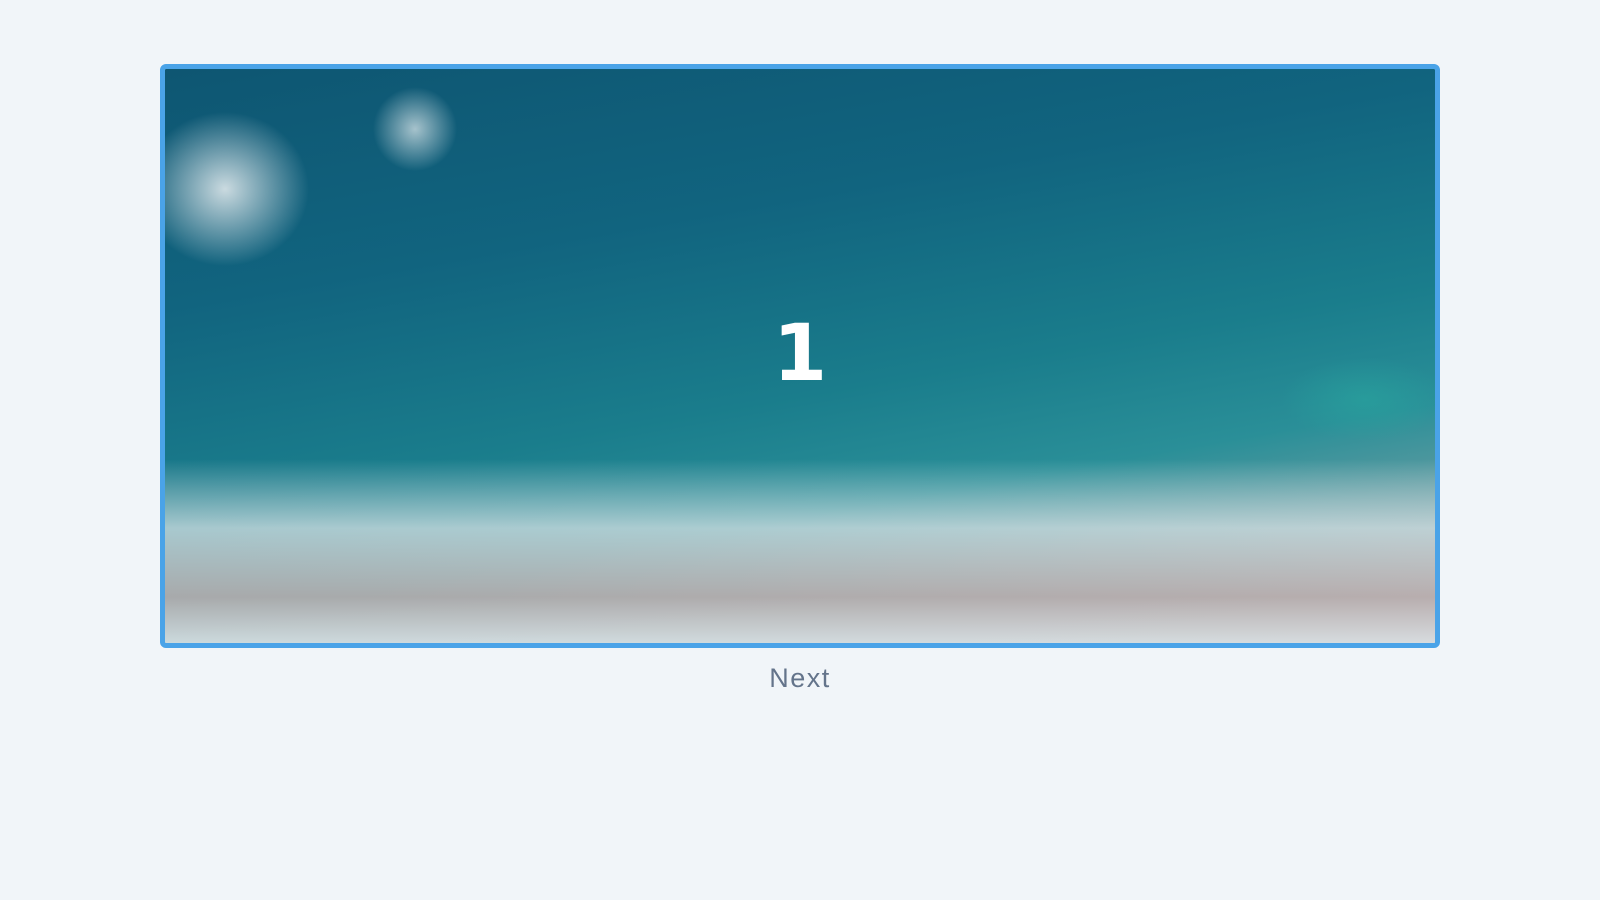 The image size is (1600, 900). I want to click on slide-number: 1, so click(800, 354).